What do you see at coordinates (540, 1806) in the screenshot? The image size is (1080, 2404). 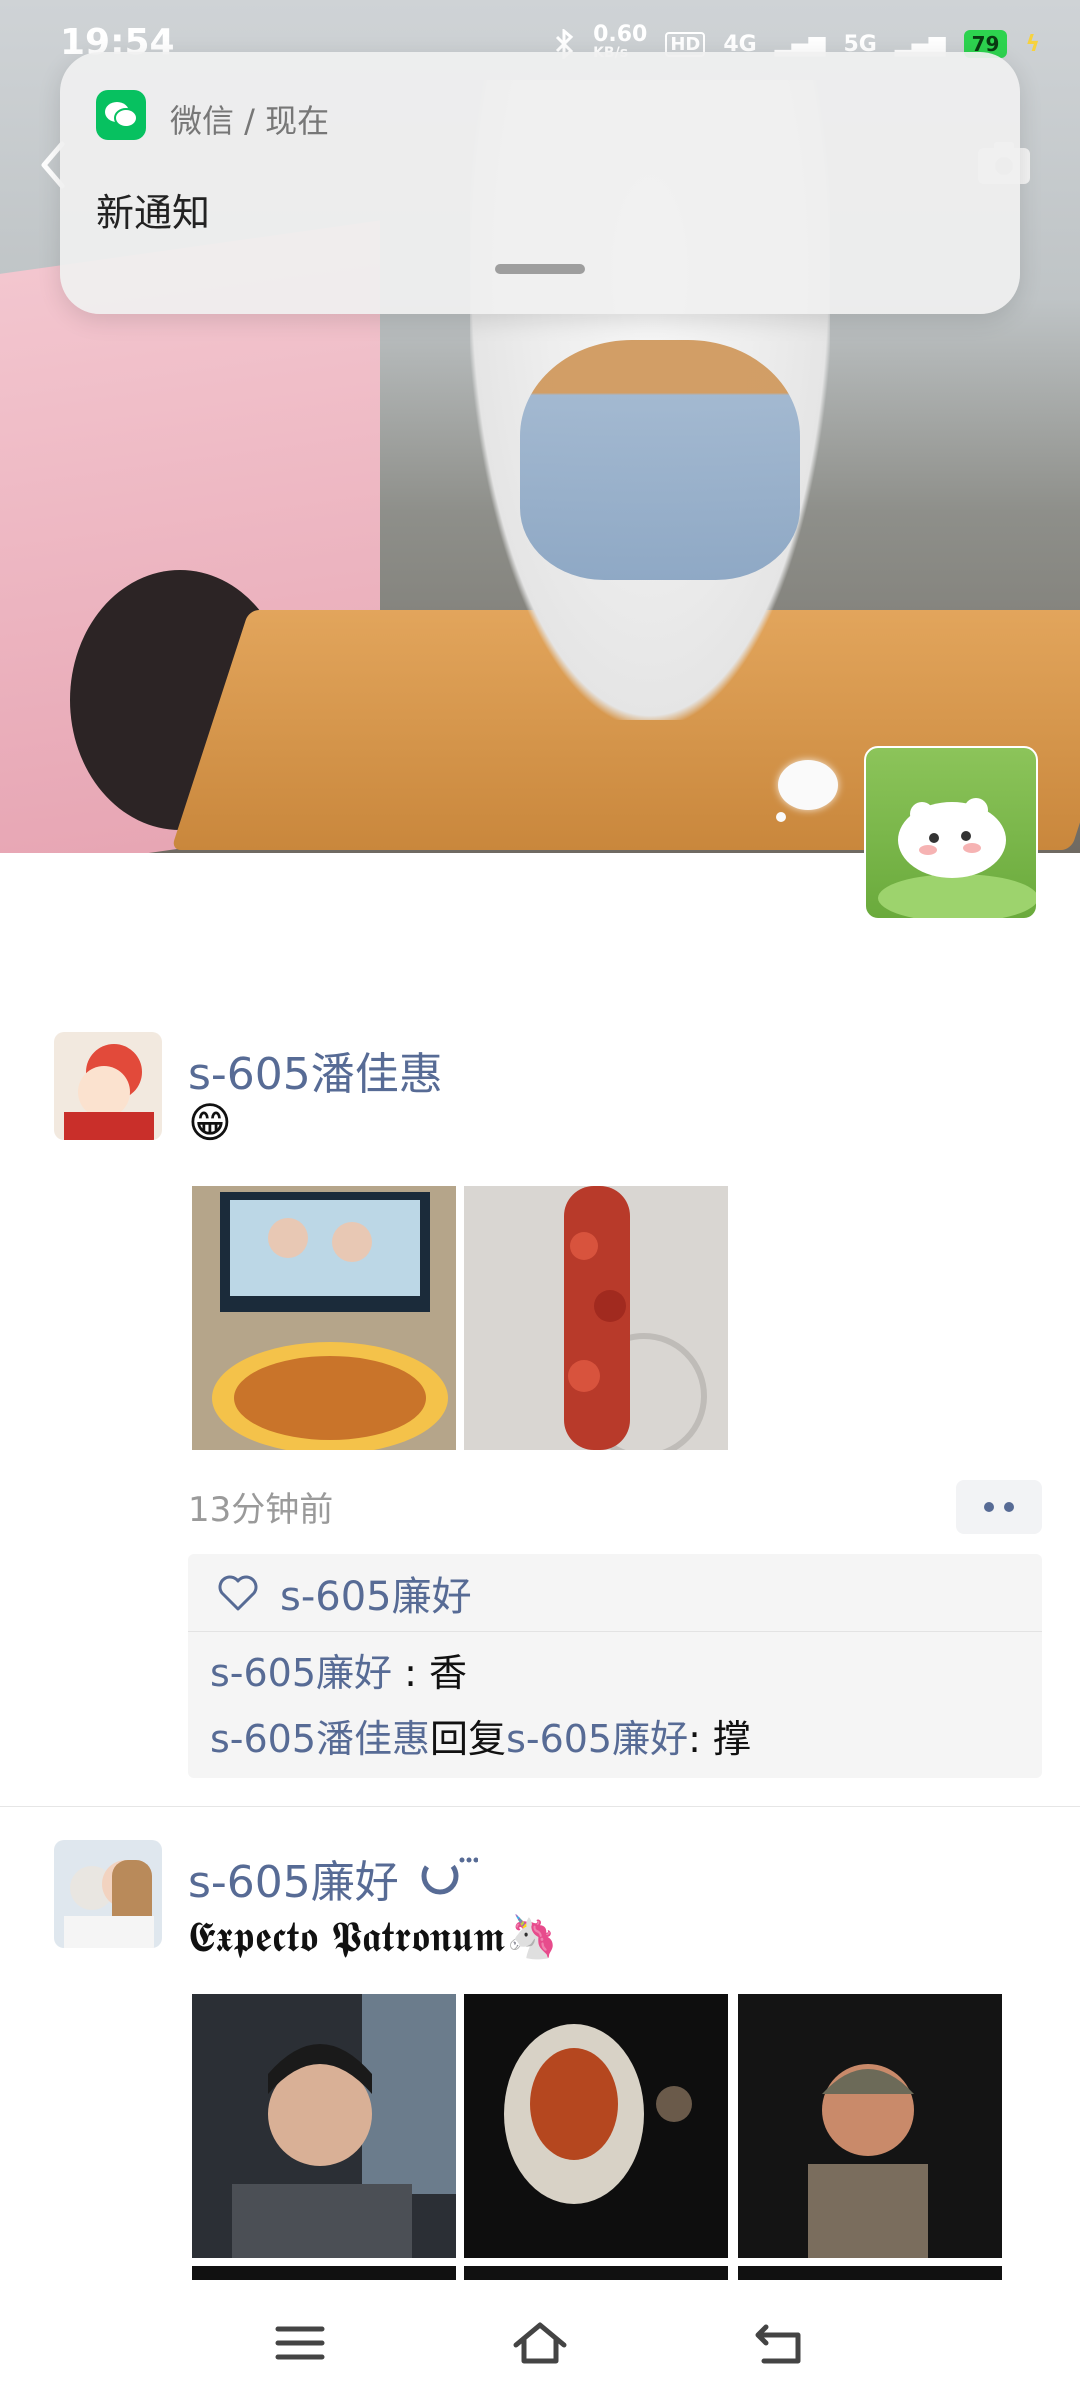 I see `post-divider` at bounding box center [540, 1806].